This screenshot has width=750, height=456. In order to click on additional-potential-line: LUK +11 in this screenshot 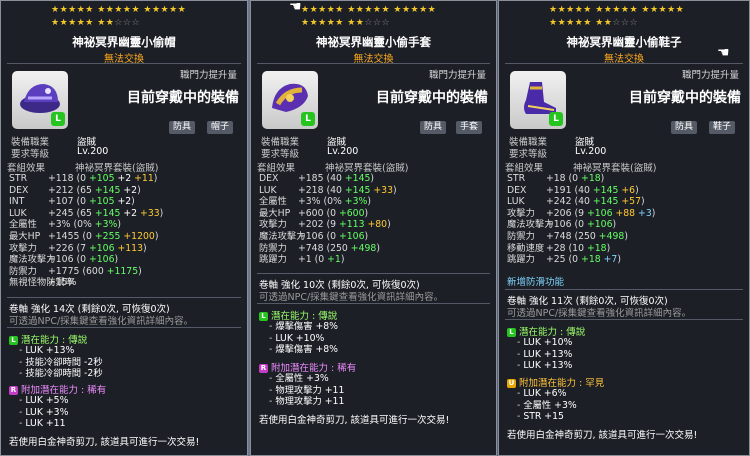, I will do `click(43, 424)`.